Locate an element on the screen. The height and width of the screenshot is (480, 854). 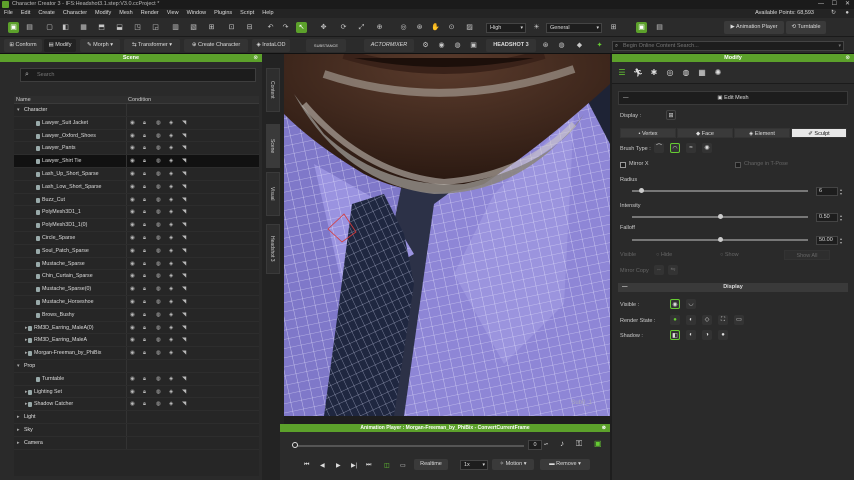
orbit-icon: ⊛ is located at coordinates (419, 27).